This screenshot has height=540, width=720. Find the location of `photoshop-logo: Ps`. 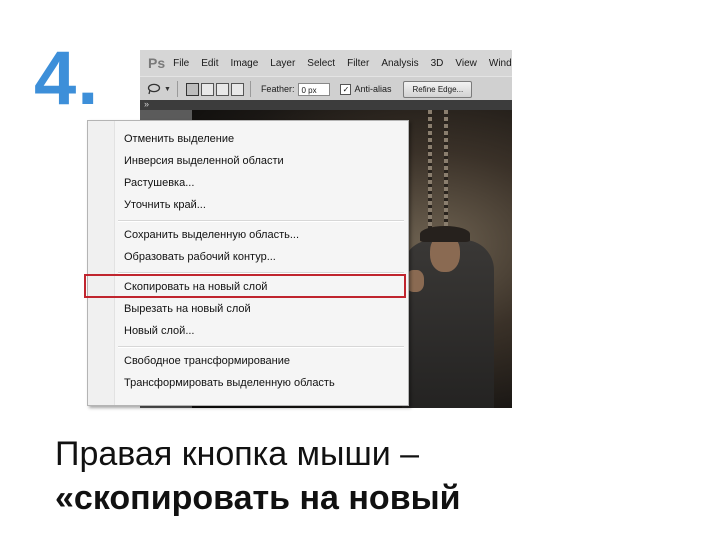

photoshop-logo: Ps is located at coordinates (157, 63).